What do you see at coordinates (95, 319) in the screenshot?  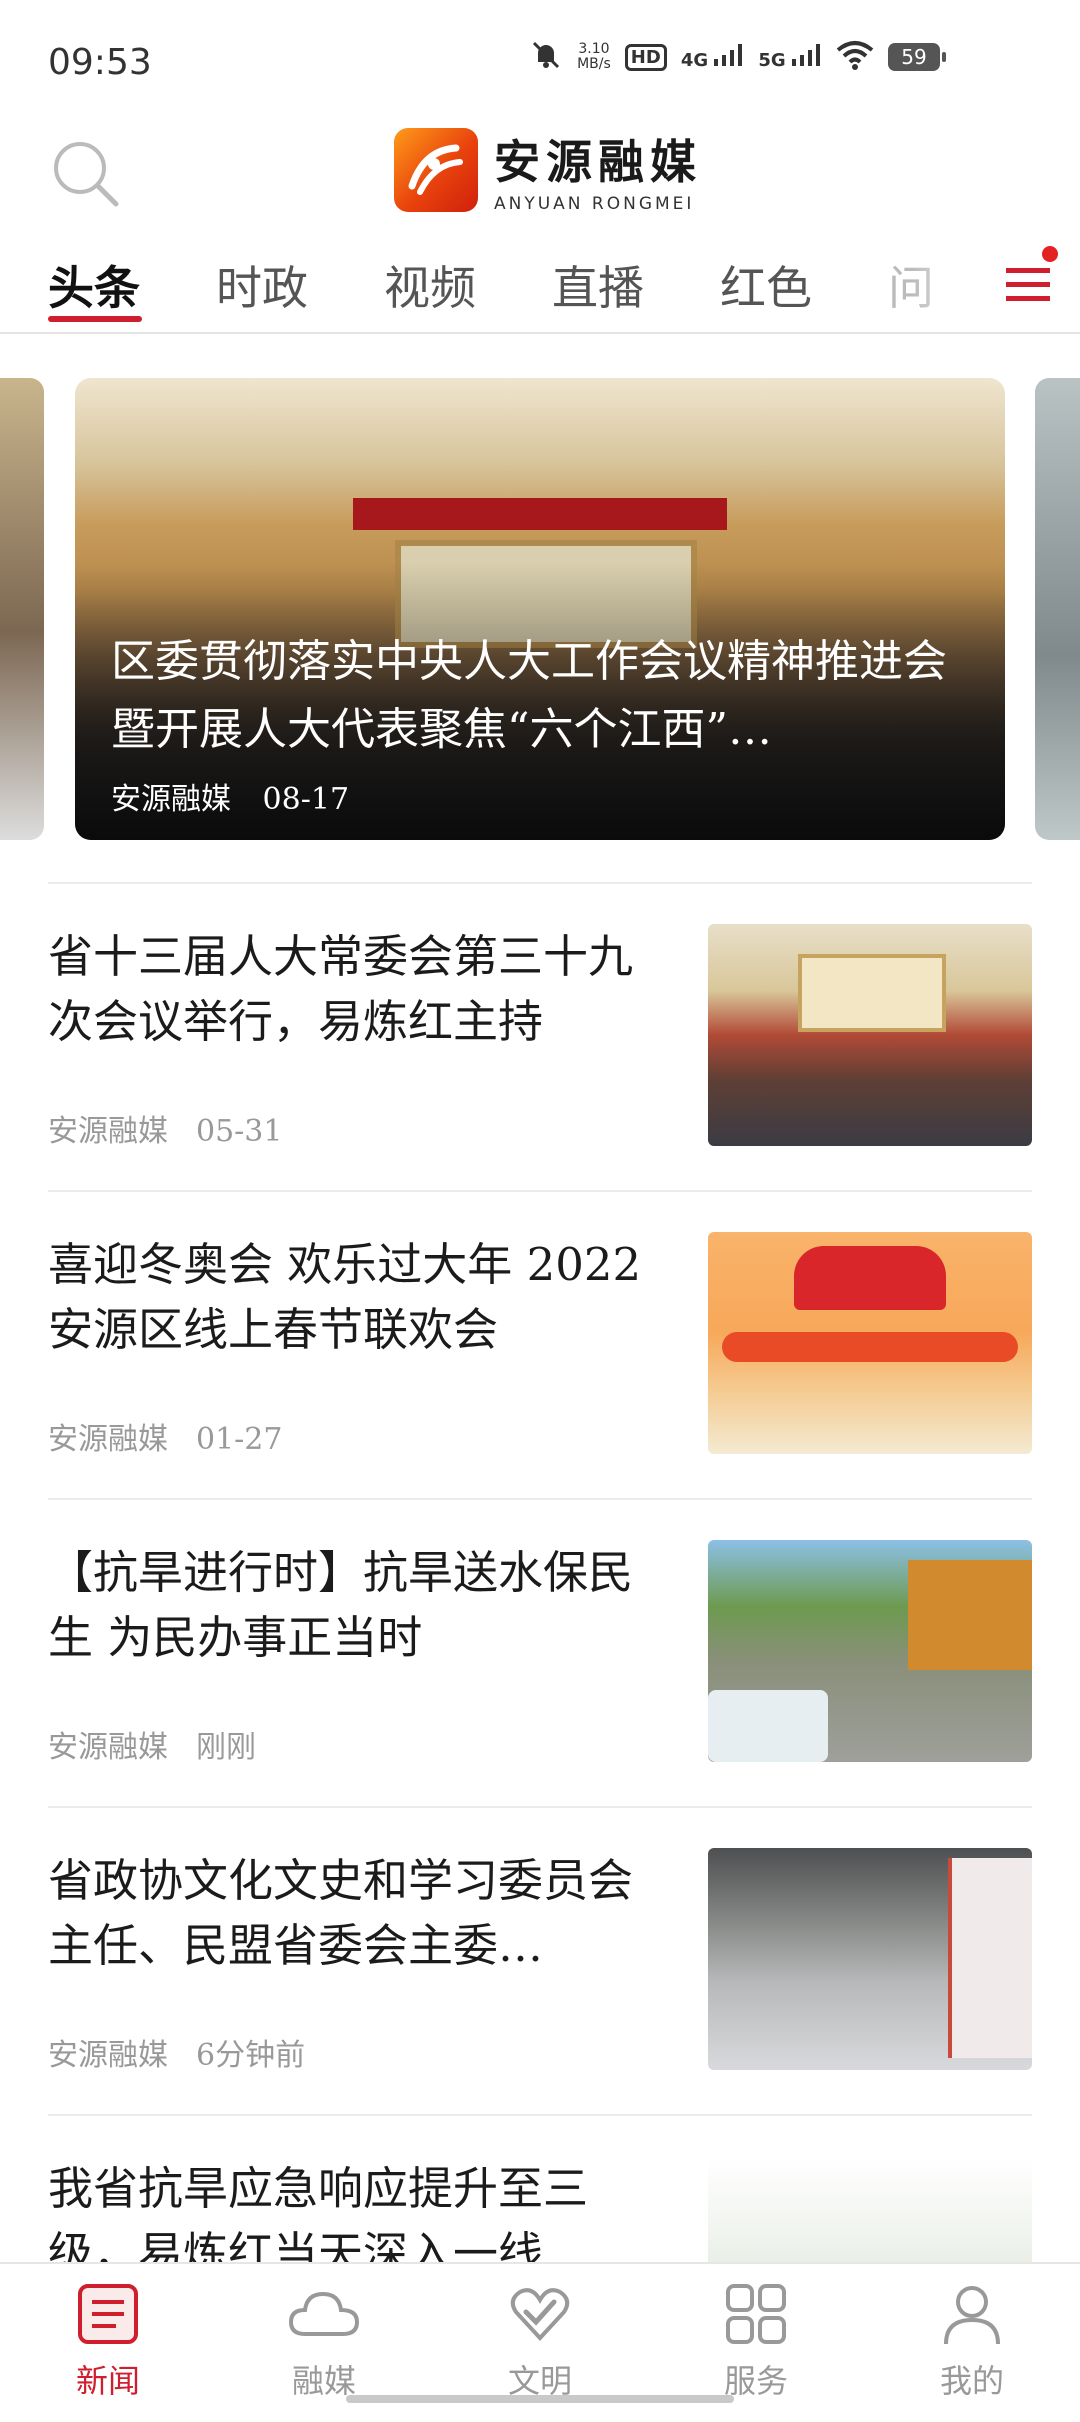 I see `tab-active-indicator` at bounding box center [95, 319].